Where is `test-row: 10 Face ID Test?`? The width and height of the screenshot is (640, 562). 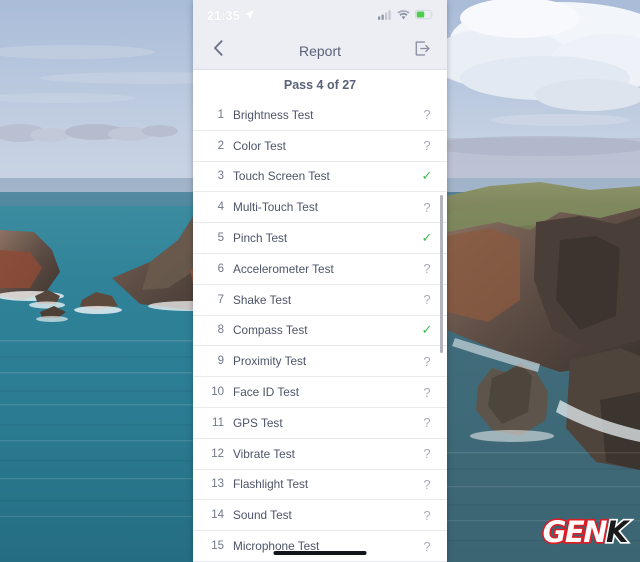
test-row: 10 Face ID Test? is located at coordinates (320, 392).